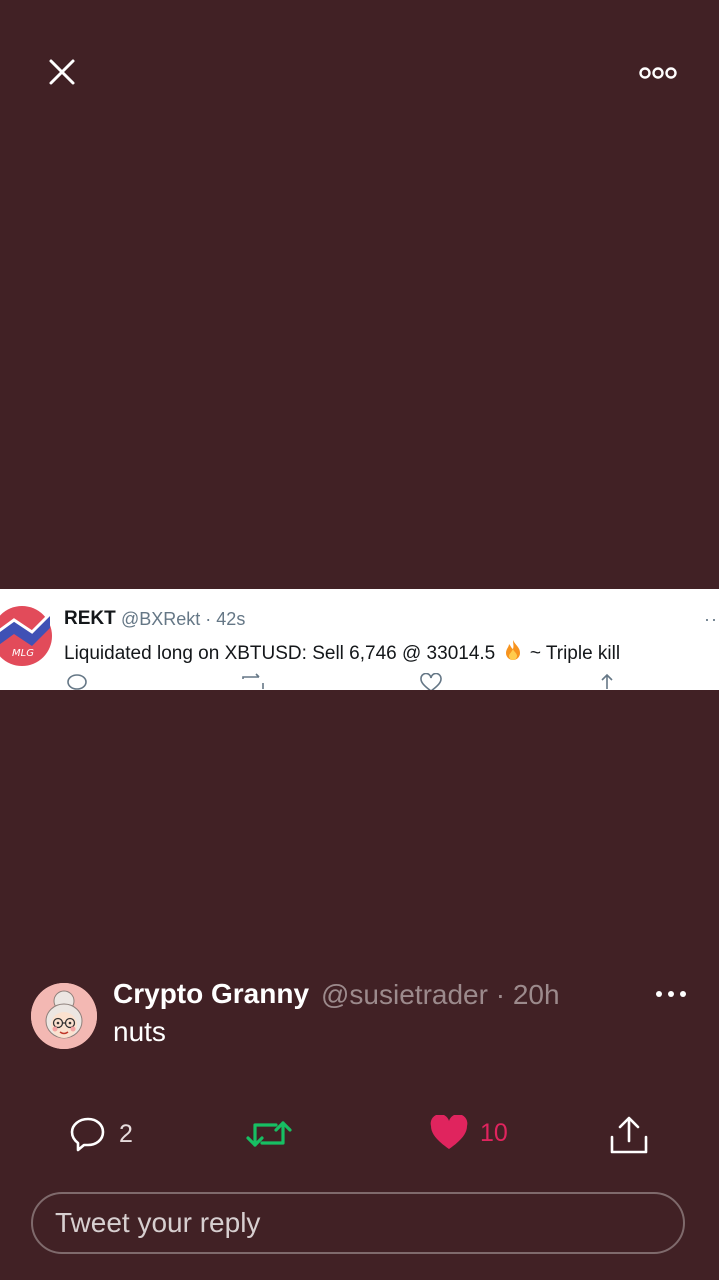 This screenshot has height=1280, width=719. I want to click on like-count: 10, so click(494, 1132).